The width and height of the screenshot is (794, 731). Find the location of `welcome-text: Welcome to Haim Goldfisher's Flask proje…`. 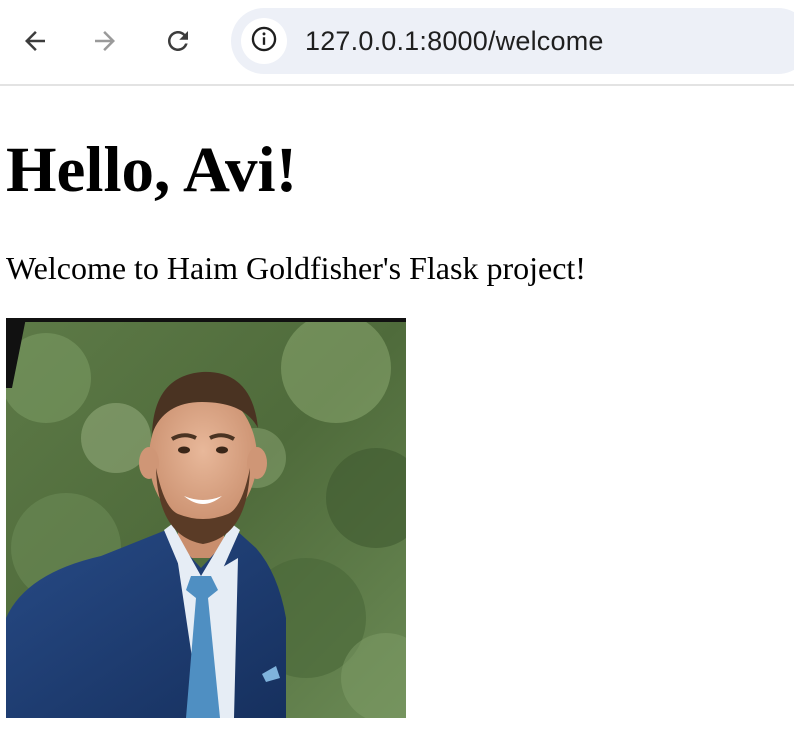

welcome-text: Welcome to Haim Goldfisher's Flask proje… is located at coordinates (296, 268).